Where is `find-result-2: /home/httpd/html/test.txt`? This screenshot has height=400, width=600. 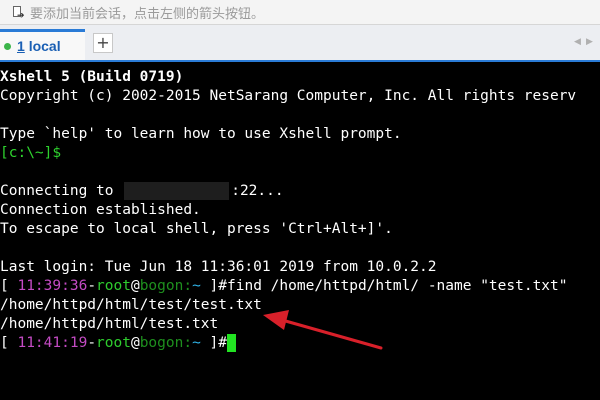 find-result-2: /home/httpd/html/test.txt is located at coordinates (109, 324).